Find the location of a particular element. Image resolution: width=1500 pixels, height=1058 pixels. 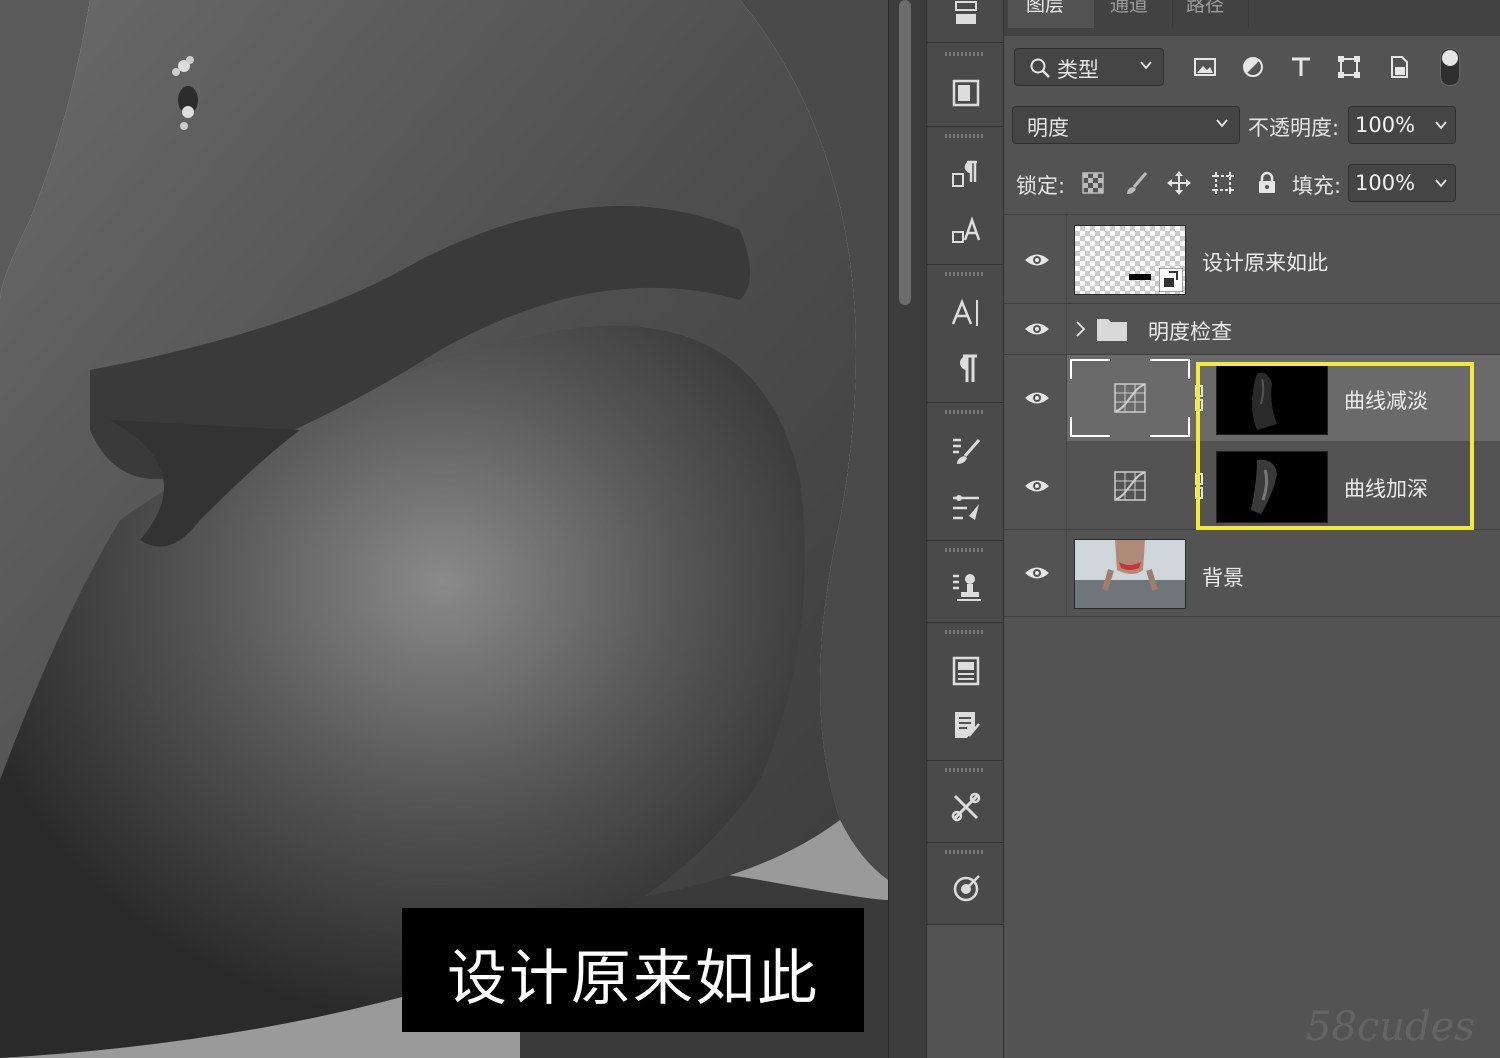

filter-pixel-icon is located at coordinates (1205, 67).